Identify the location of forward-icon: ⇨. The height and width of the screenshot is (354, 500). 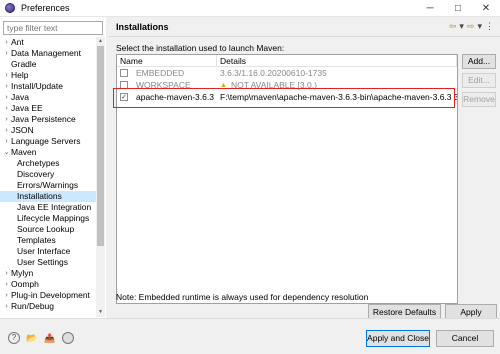
(471, 26).